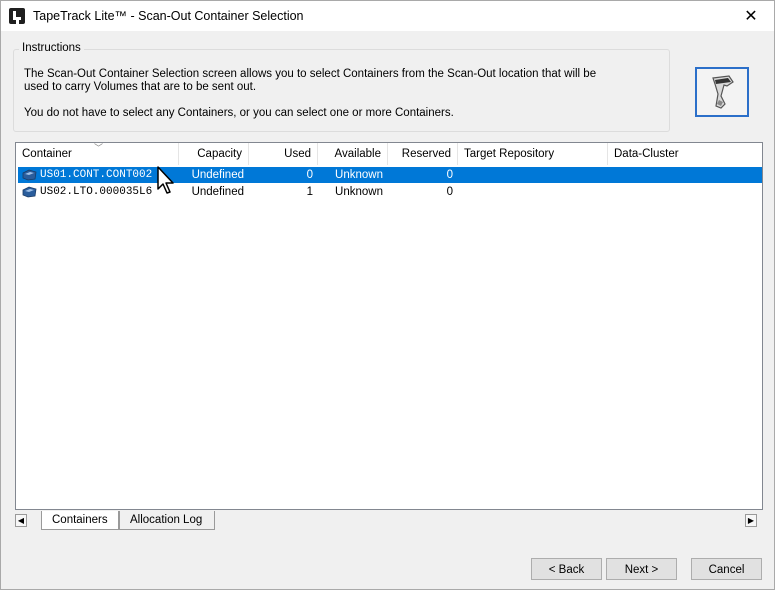  Describe the element at coordinates (389, 521) in the screenshot. I see `tab-strip: ◀ Containers Allocation Log ▶` at that location.